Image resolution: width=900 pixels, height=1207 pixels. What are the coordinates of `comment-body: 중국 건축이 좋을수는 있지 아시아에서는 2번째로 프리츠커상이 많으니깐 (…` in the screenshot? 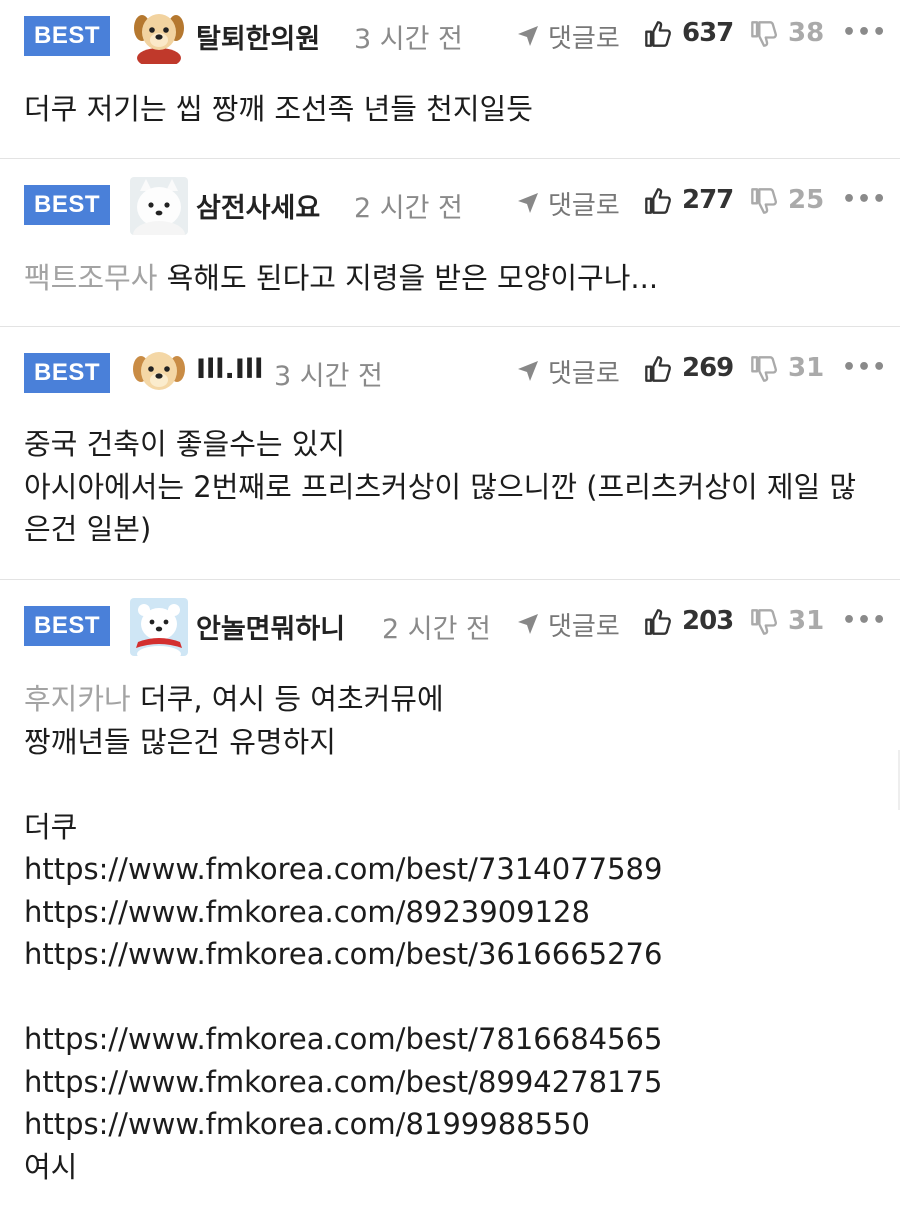 It's located at (452, 487).